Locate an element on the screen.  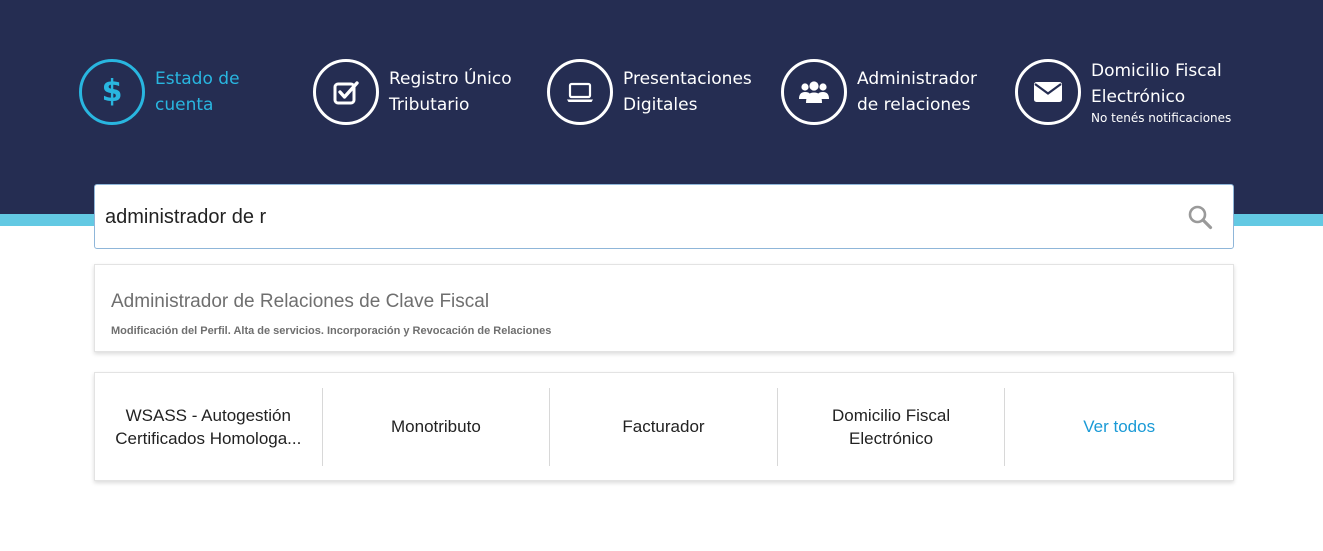
nav-item-registro-unico-tributario: Registro Único Tributario is located at coordinates (426, 92).